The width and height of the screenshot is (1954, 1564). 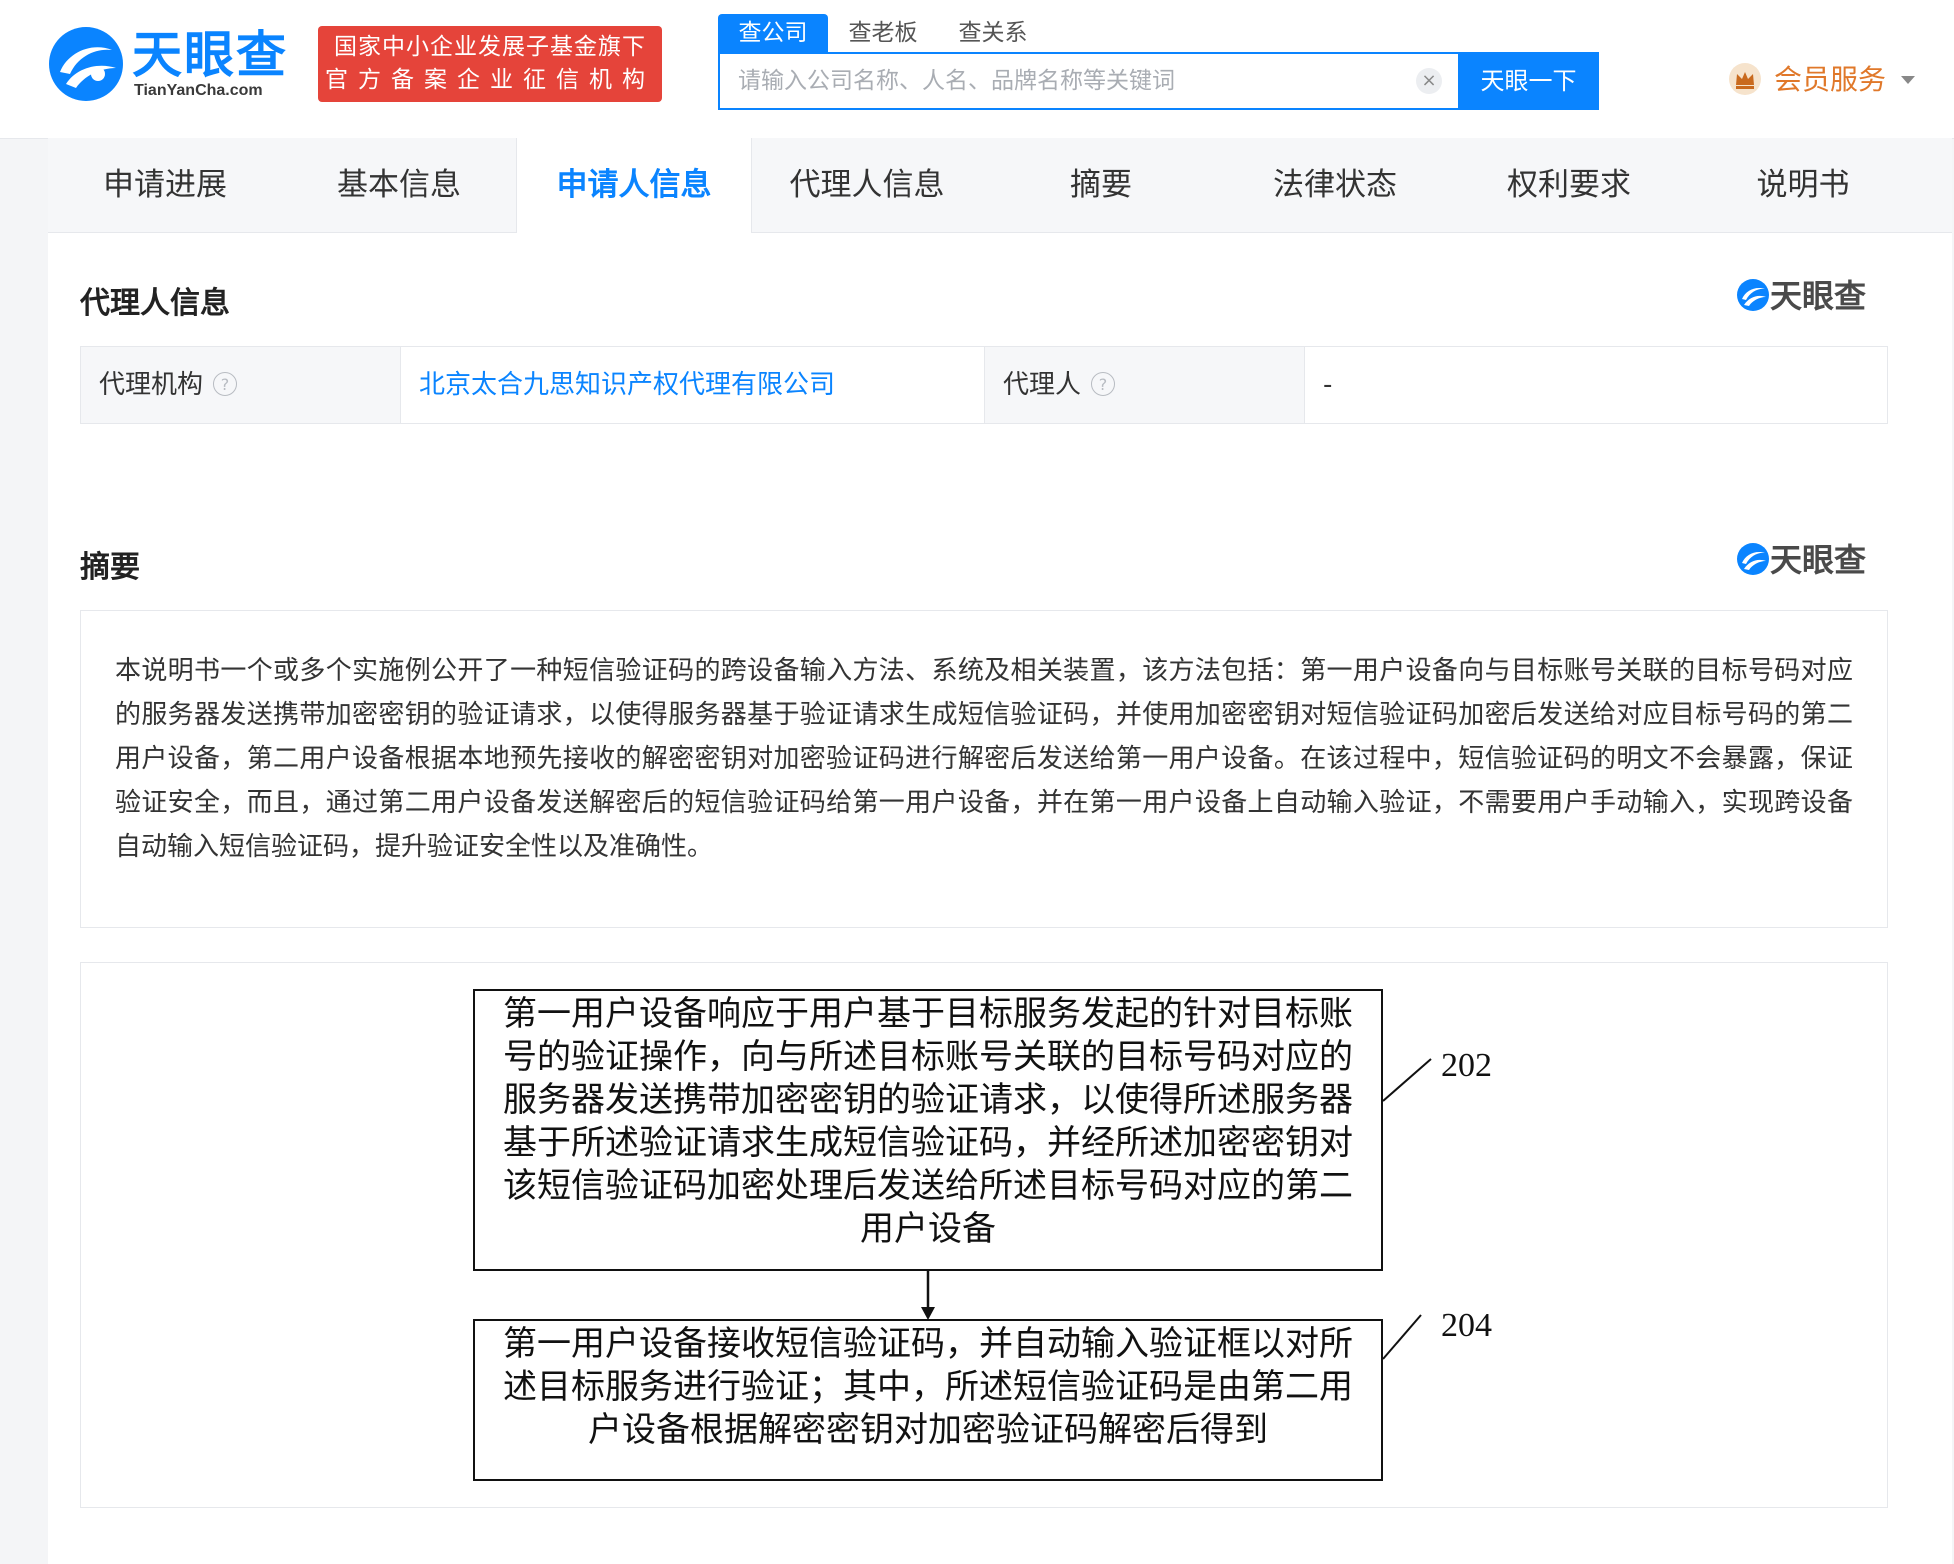 What do you see at coordinates (883, 33) in the screenshot?
I see `search-tab-boss: 查老板` at bounding box center [883, 33].